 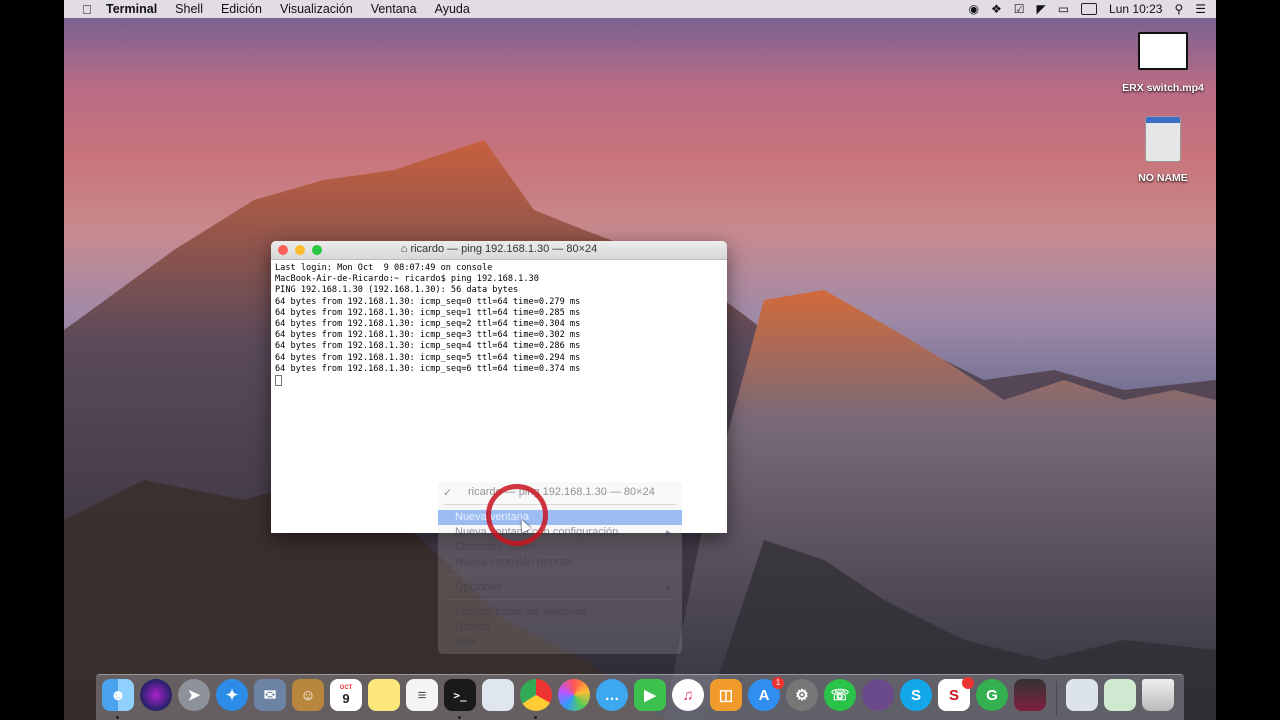 What do you see at coordinates (394, 9) in the screenshot?
I see `menu-ventana: Ventana` at bounding box center [394, 9].